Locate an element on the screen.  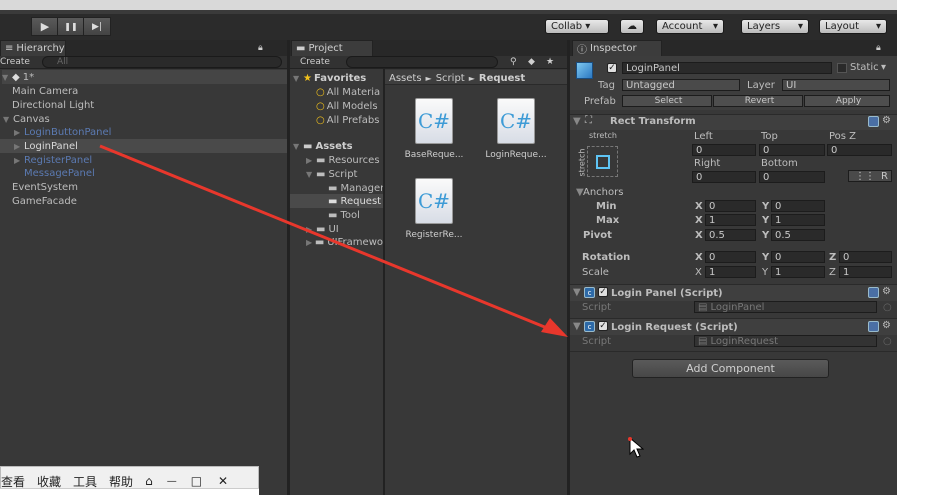
arrow-head is located at coordinates (554, 327).